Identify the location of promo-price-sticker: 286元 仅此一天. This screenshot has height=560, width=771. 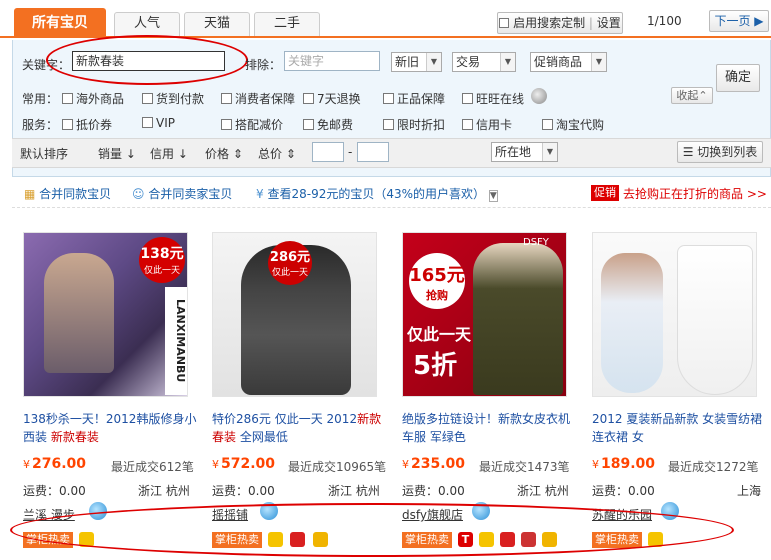
(290, 263).